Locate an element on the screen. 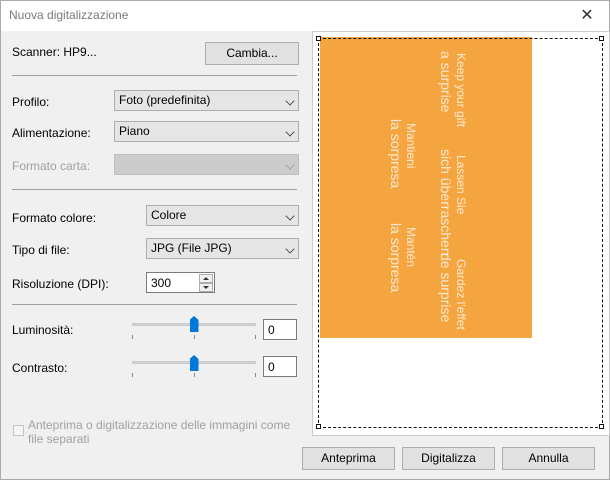 This screenshot has height=480, width=610. profile-value: Foto (predefinita) is located at coordinates (165, 100).